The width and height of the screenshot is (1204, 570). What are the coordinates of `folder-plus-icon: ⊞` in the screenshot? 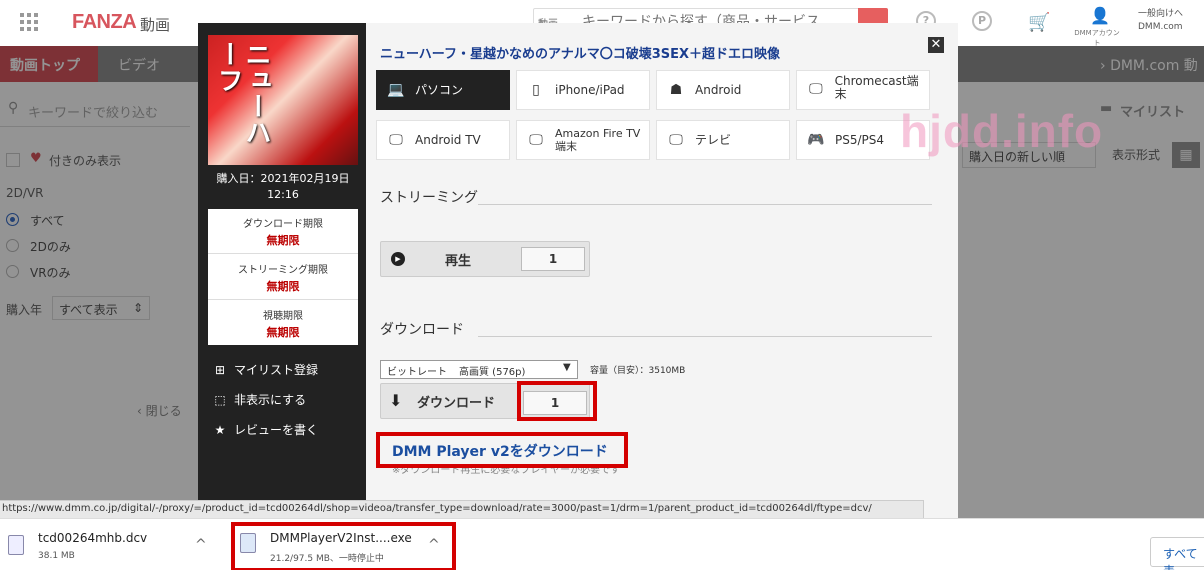 It's located at (220, 370).